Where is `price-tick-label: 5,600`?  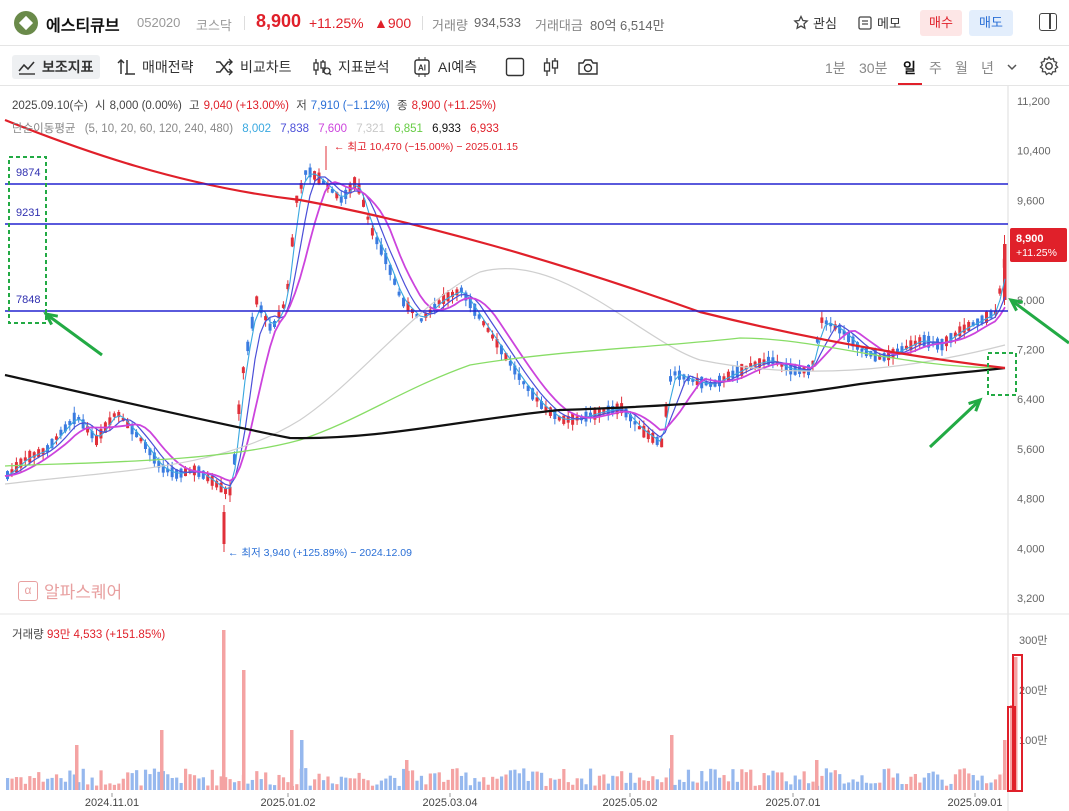
price-tick-label: 5,600 is located at coordinates (1031, 450).